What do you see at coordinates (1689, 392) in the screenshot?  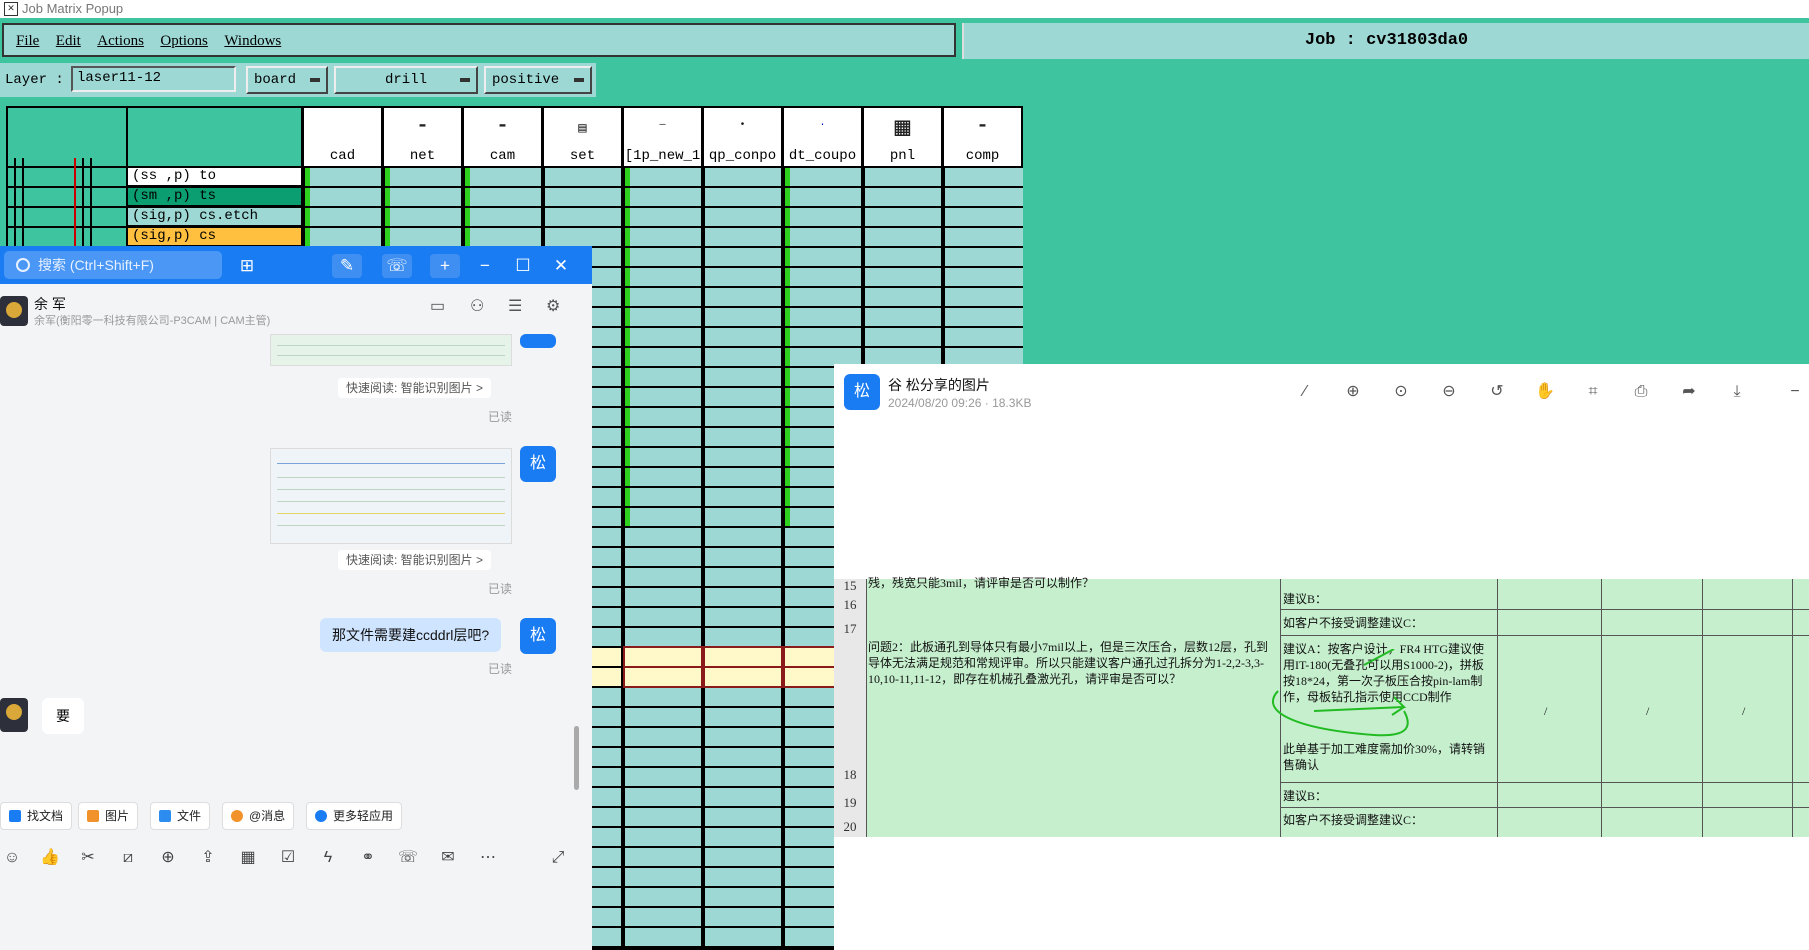 I see `share-icon: ➦` at bounding box center [1689, 392].